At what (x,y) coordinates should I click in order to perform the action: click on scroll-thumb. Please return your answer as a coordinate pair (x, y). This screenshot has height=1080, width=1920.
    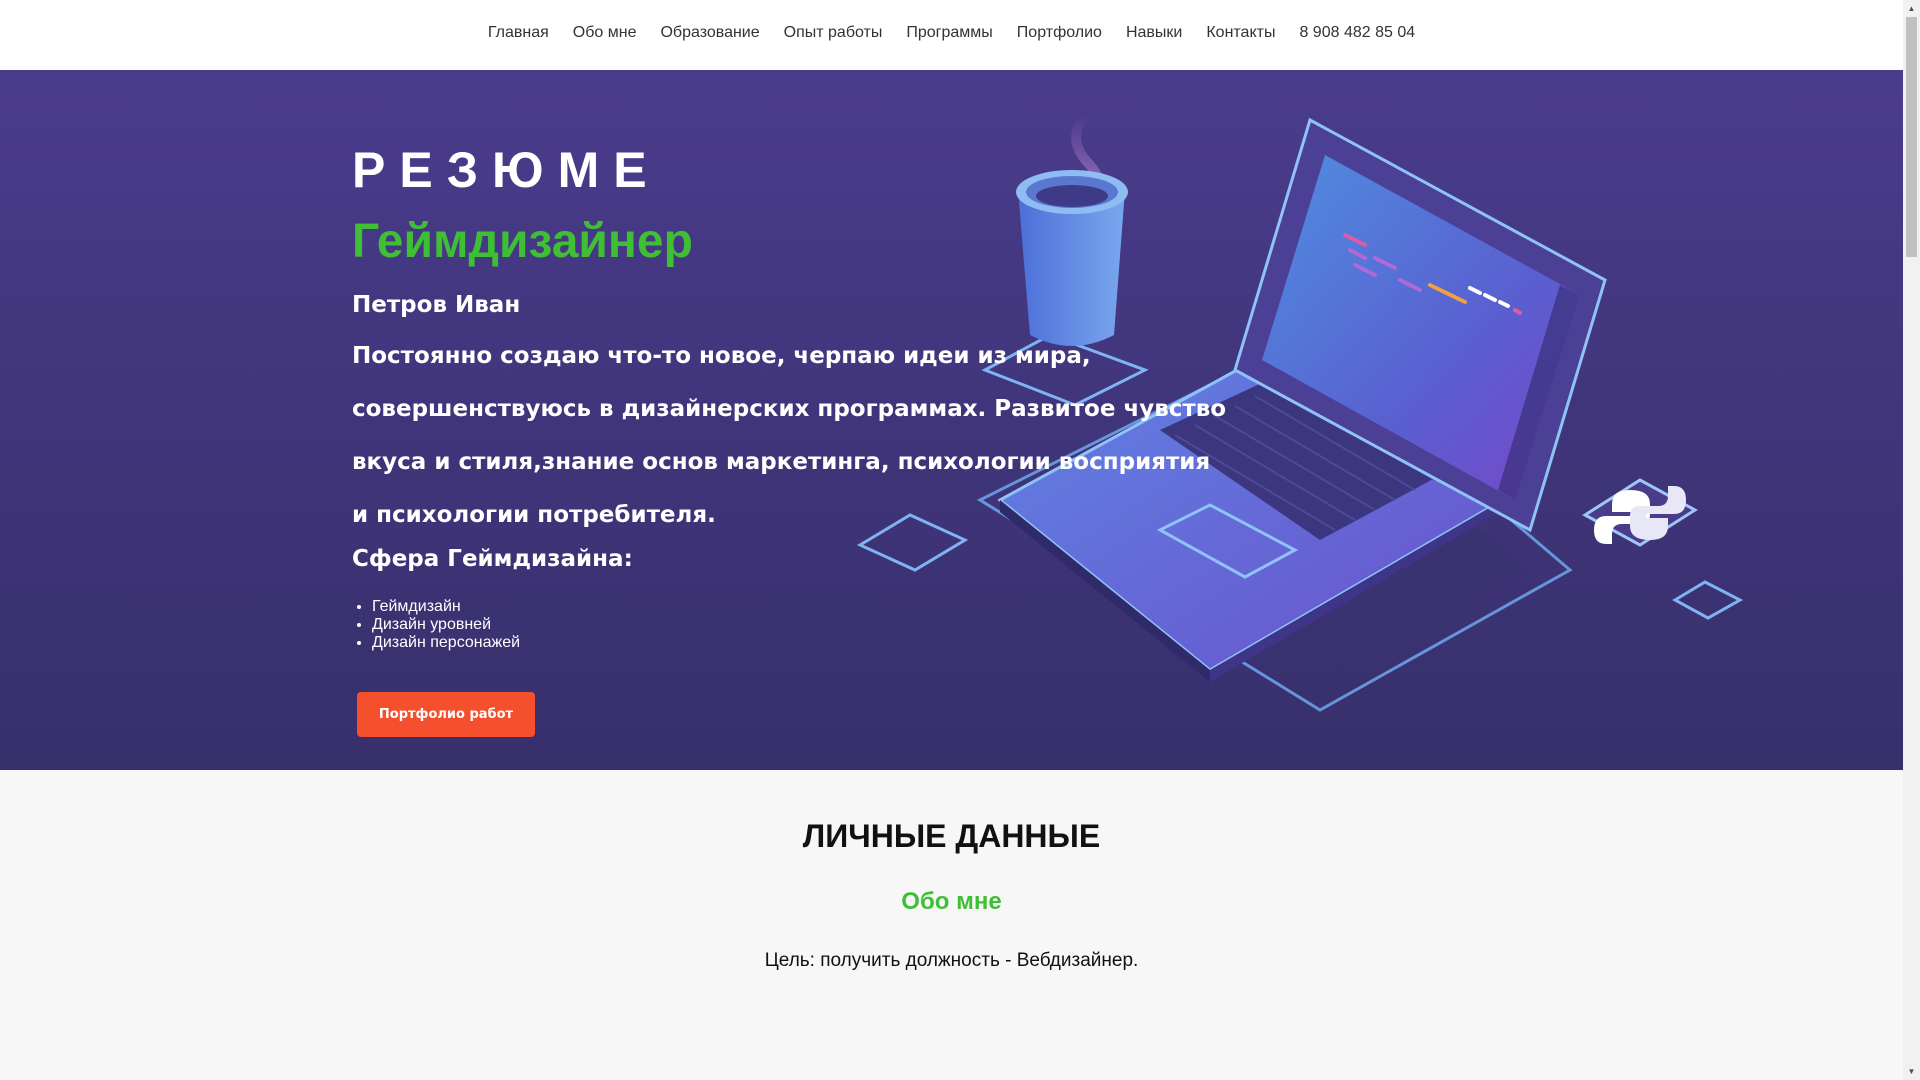
    Looking at the image, I should click on (1911, 137).